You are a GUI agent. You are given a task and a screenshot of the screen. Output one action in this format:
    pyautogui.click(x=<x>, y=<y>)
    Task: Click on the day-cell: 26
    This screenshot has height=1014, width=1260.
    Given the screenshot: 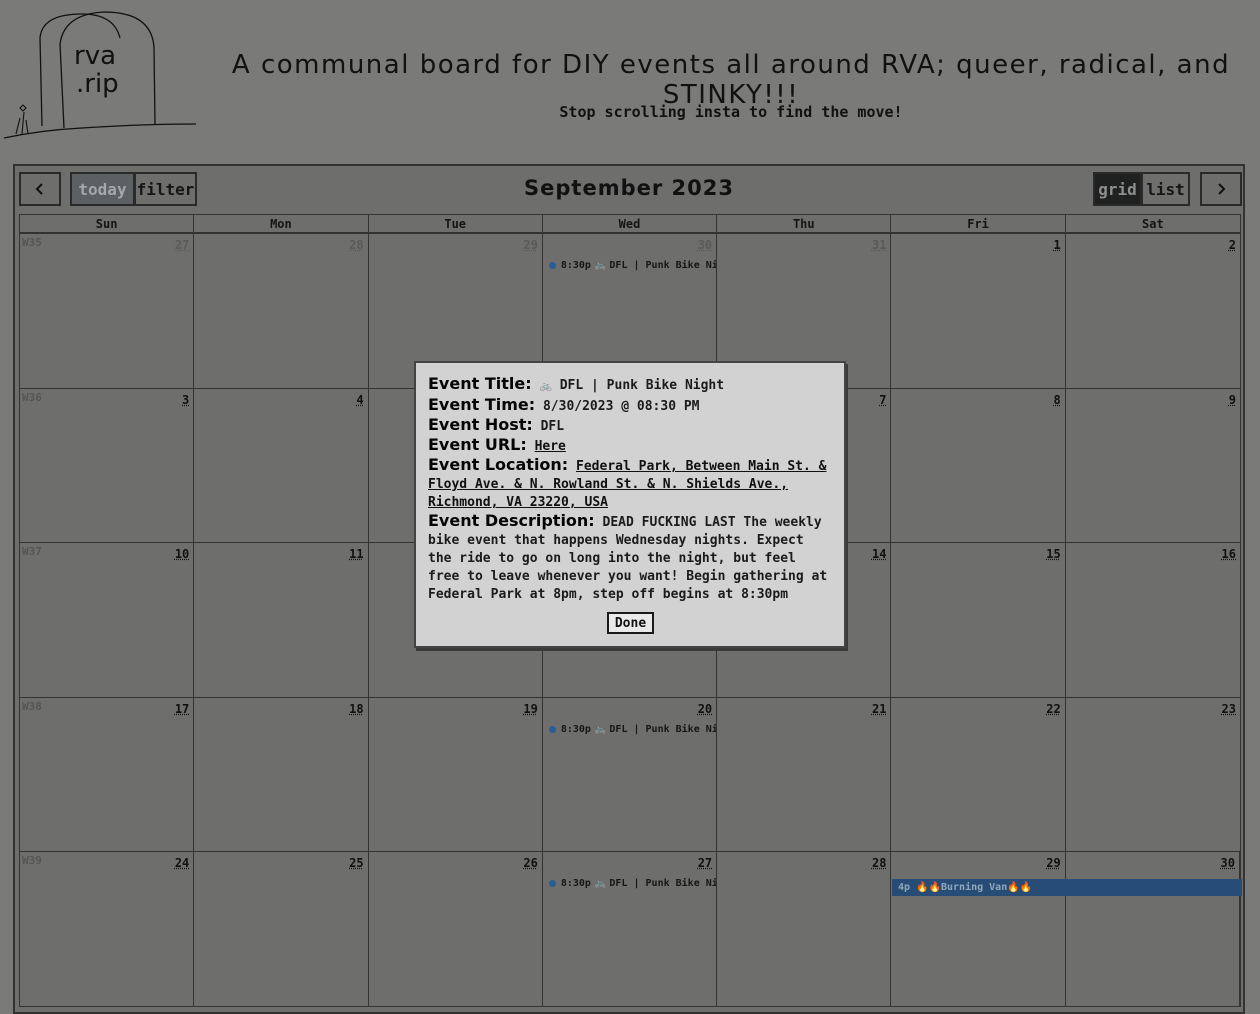 What is the action you would take?
    pyautogui.click(x=456, y=929)
    